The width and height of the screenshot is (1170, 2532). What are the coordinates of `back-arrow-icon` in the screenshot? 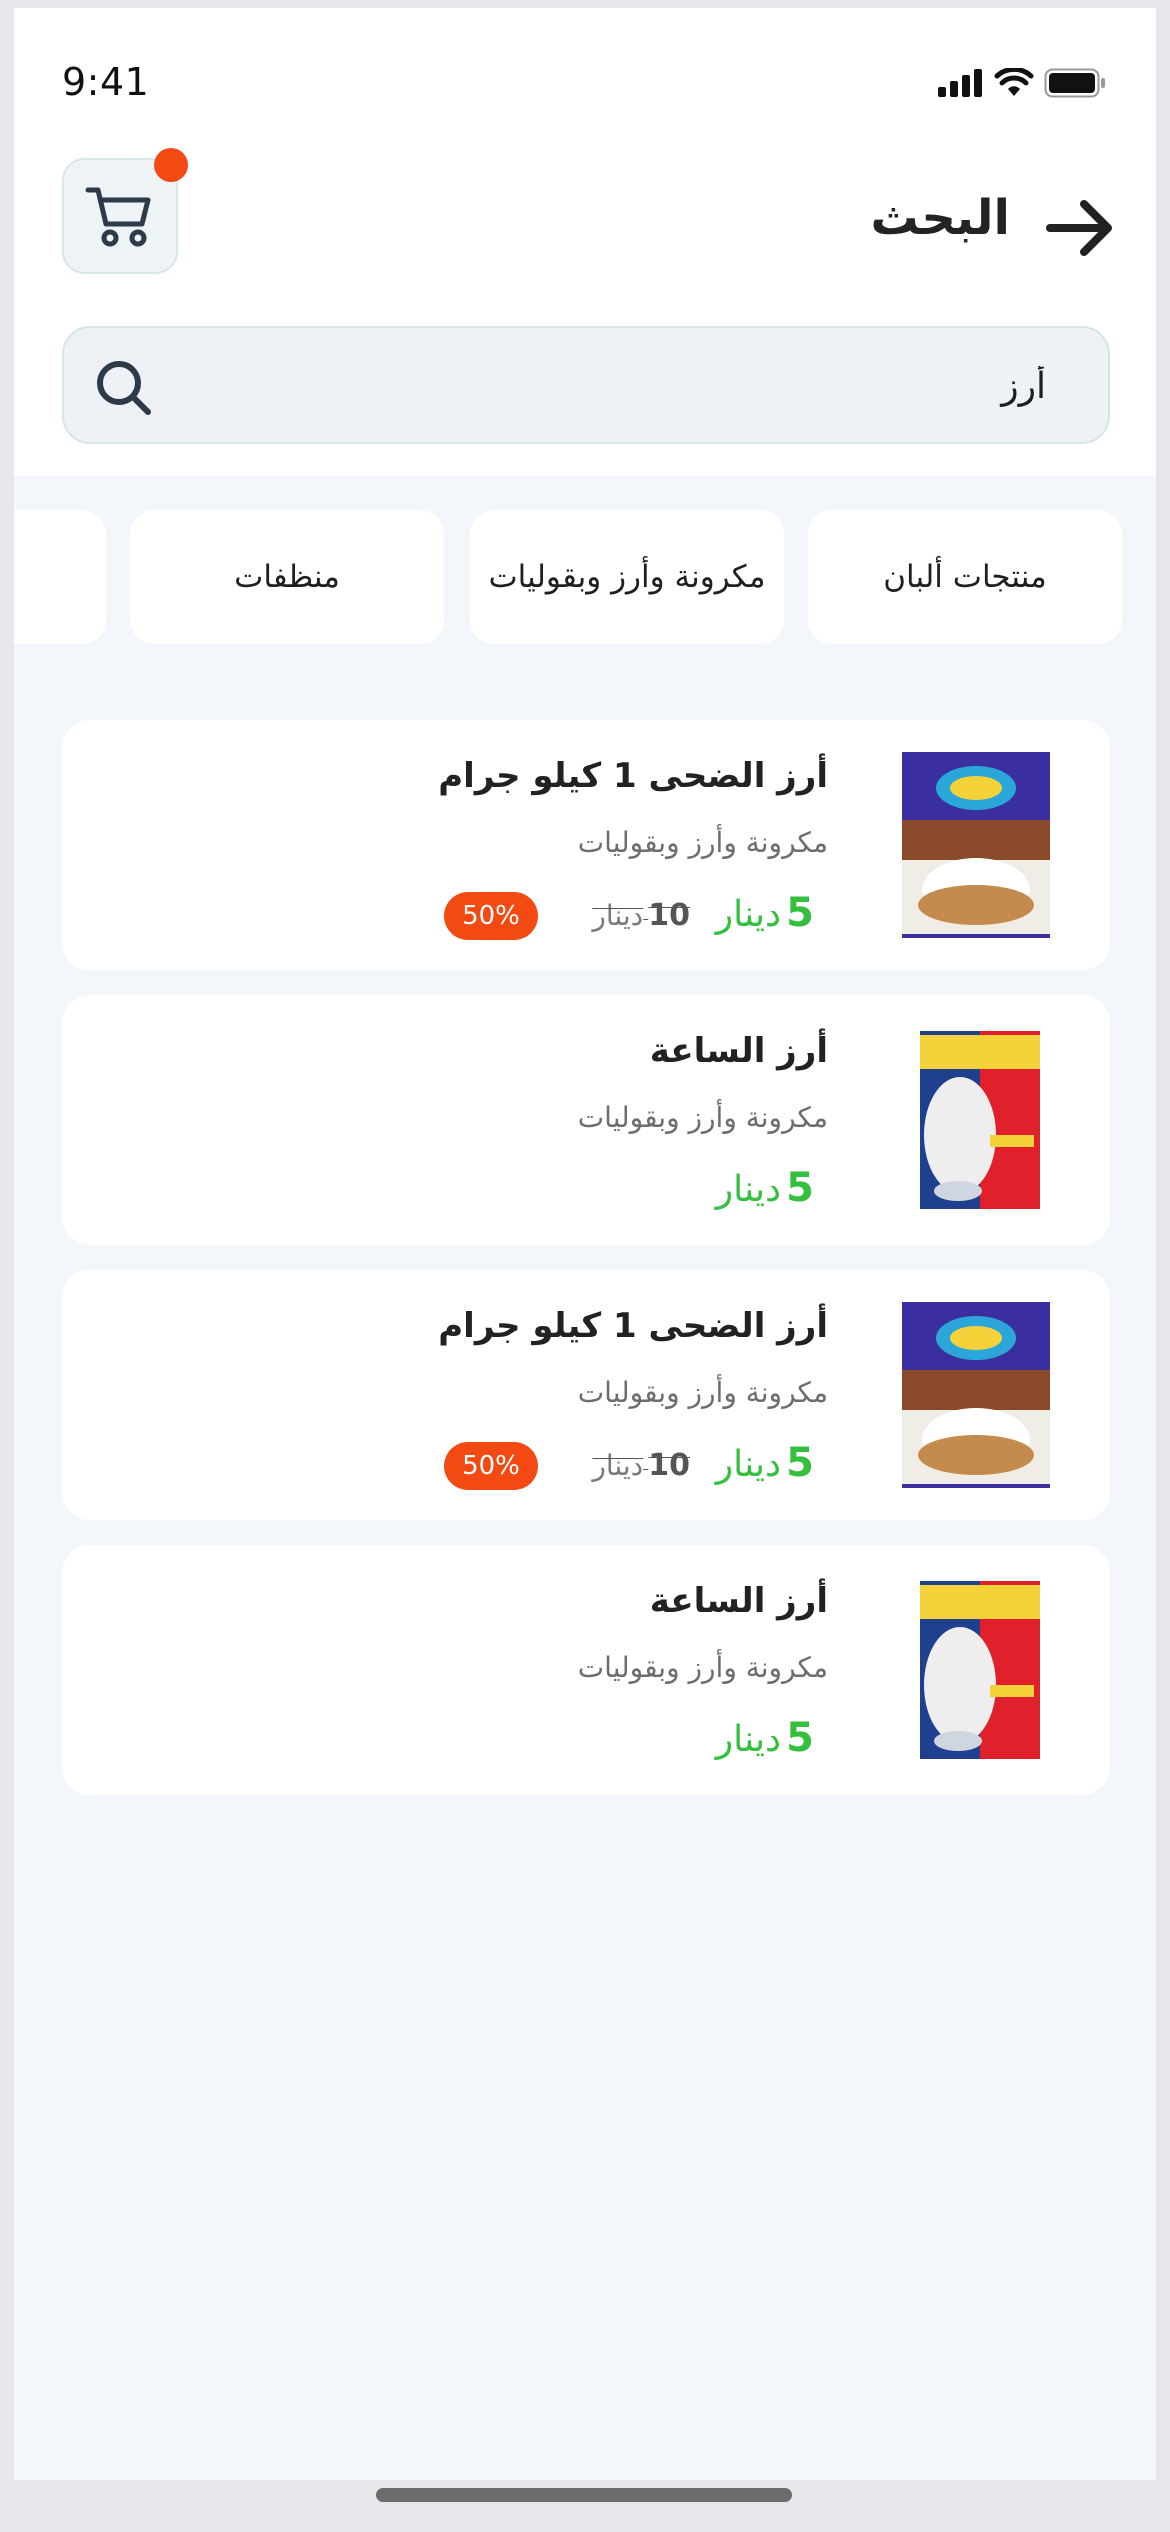 It's located at (1080, 228).